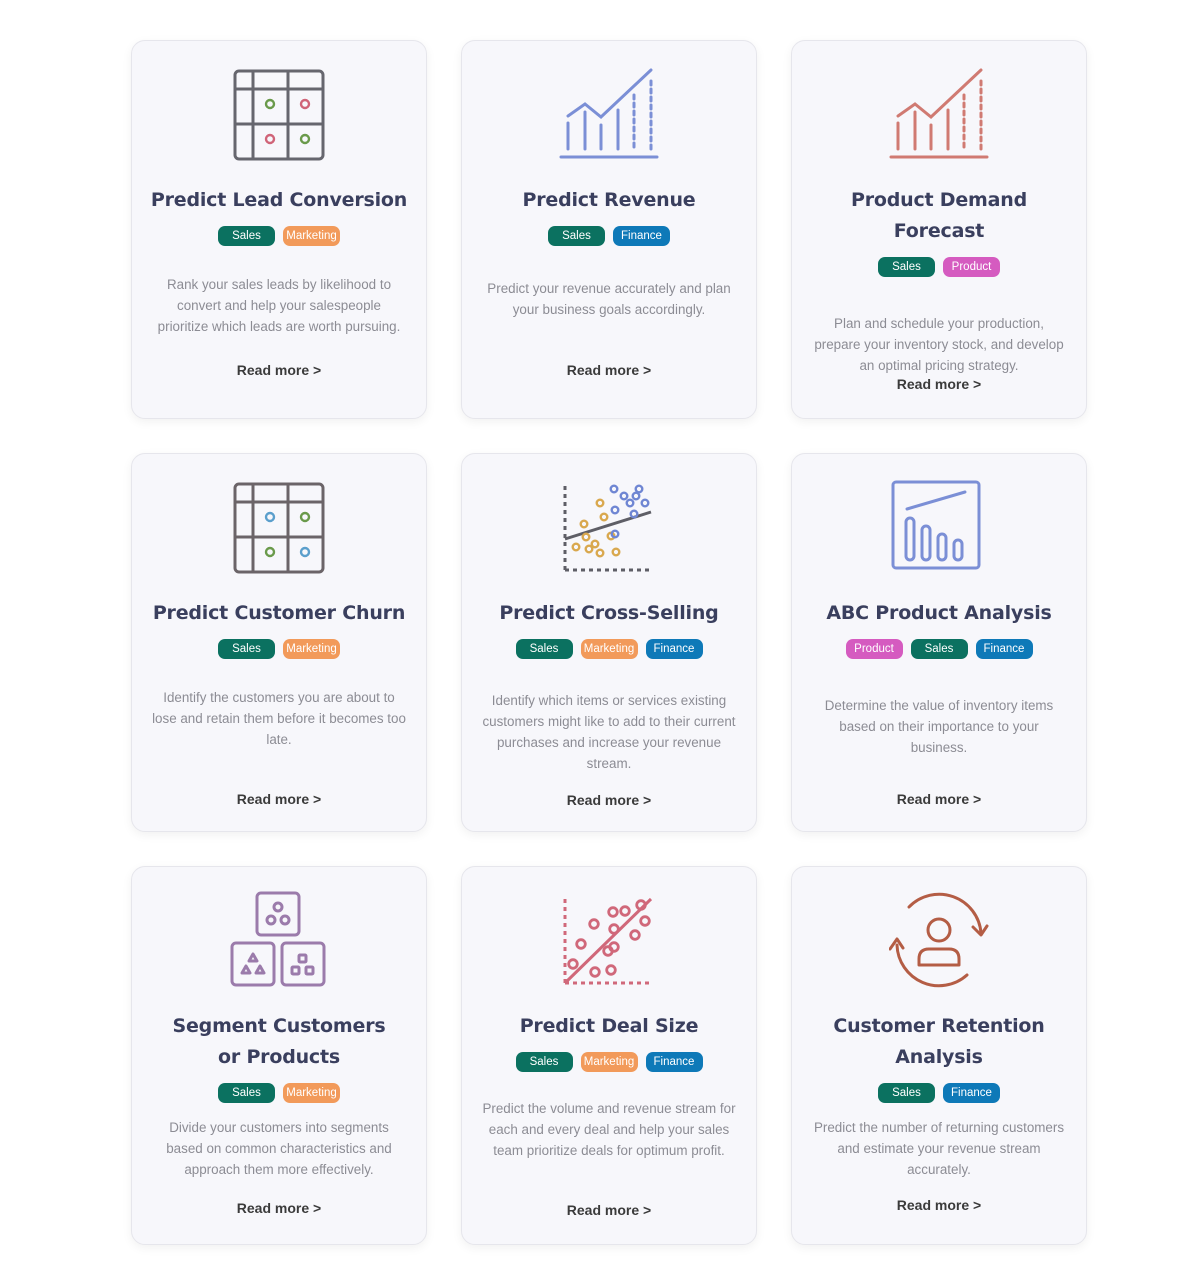 The image size is (1200, 1277). I want to click on churn-matrix-icon, so click(279, 528).